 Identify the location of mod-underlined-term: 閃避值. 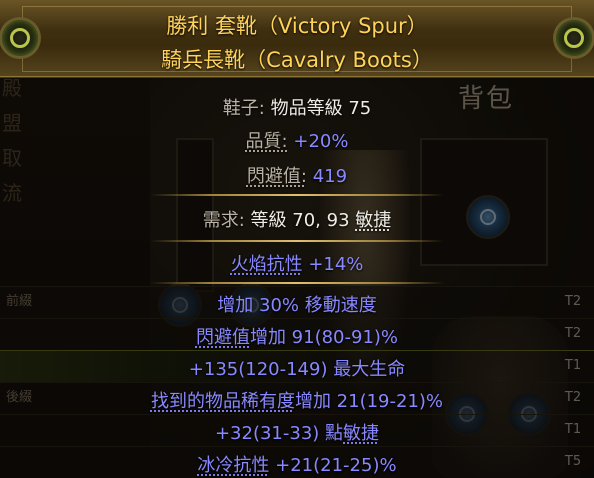
(222, 337).